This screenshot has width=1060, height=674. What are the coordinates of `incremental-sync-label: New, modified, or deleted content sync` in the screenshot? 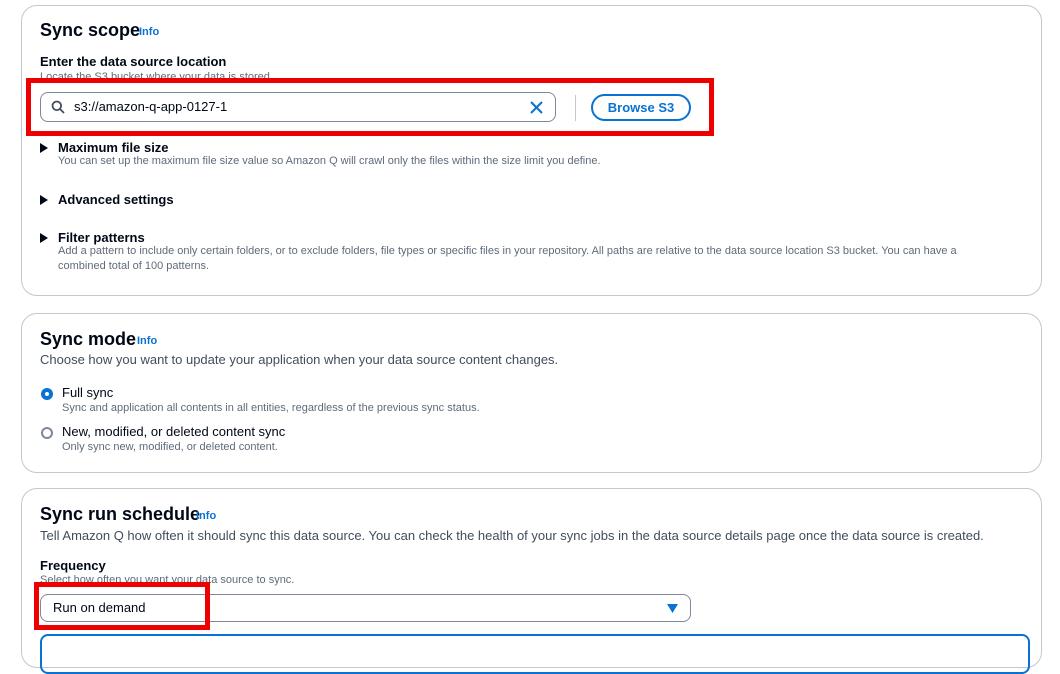 It's located at (173, 431).